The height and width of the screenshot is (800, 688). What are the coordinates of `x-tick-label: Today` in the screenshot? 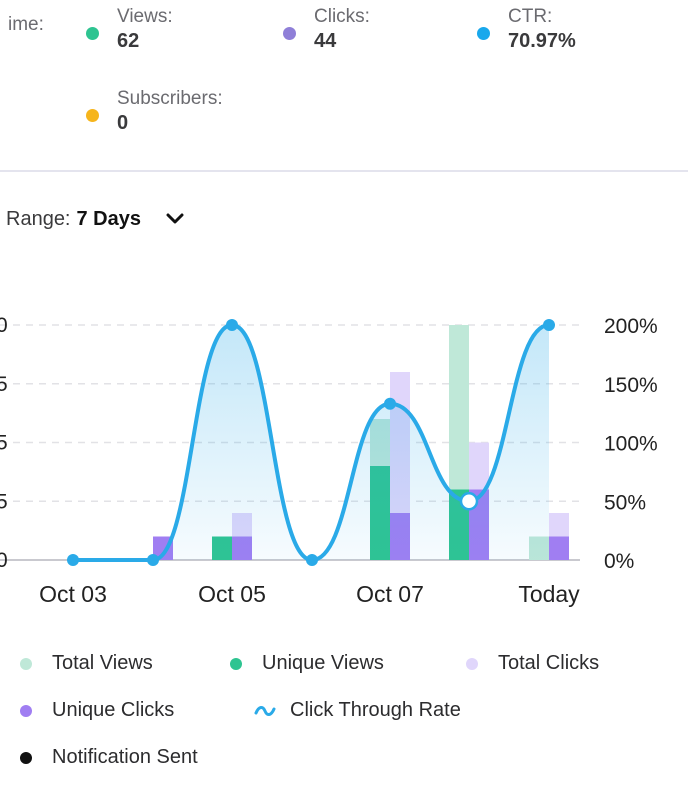 It's located at (549, 594).